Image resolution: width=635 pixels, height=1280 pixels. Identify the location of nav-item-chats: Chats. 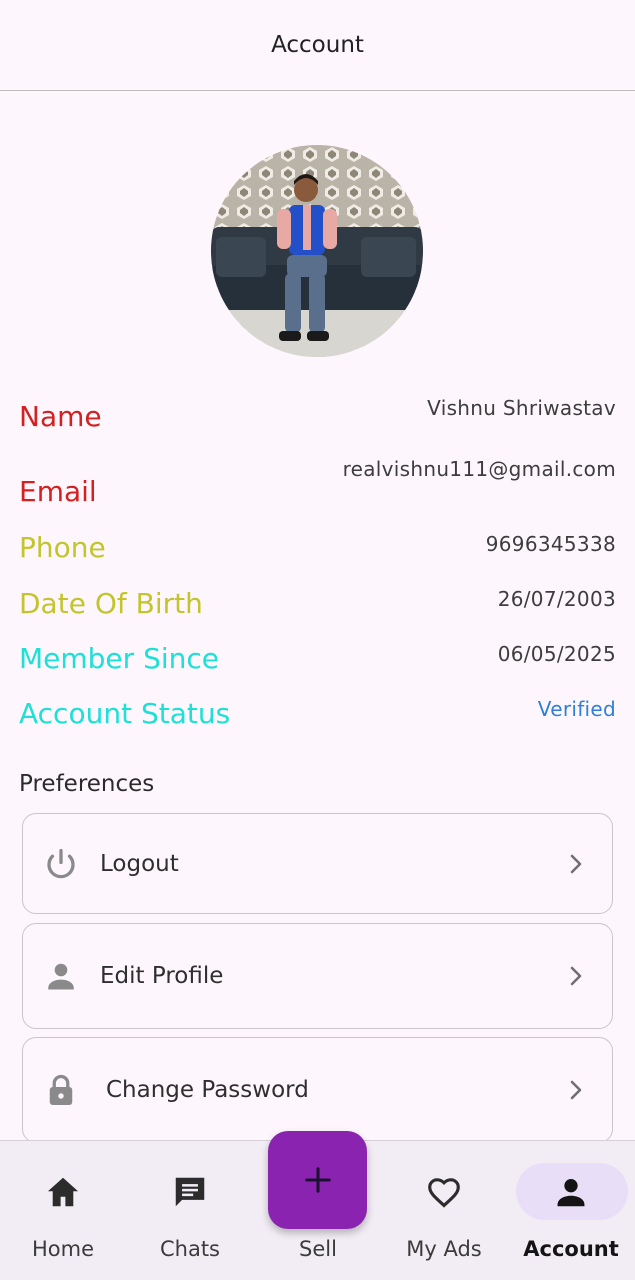
(190, 1210).